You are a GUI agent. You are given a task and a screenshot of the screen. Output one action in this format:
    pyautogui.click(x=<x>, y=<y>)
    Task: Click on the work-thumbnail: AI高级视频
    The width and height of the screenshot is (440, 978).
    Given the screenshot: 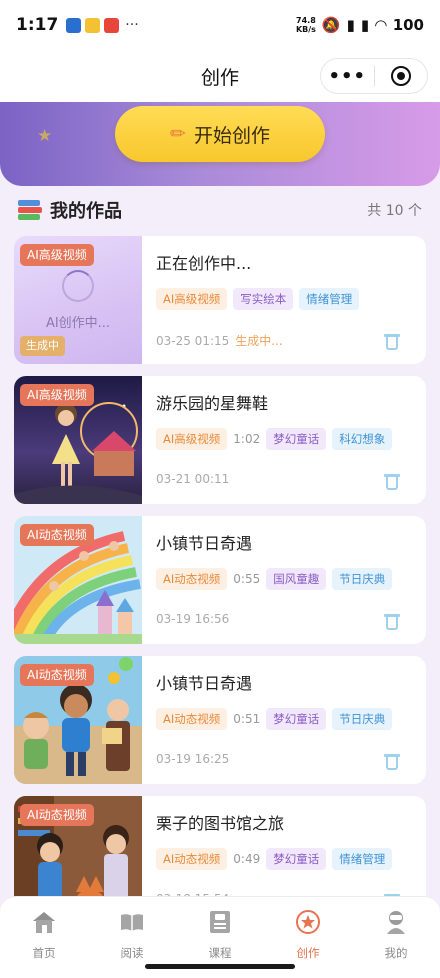 What is the action you would take?
    pyautogui.click(x=78, y=440)
    